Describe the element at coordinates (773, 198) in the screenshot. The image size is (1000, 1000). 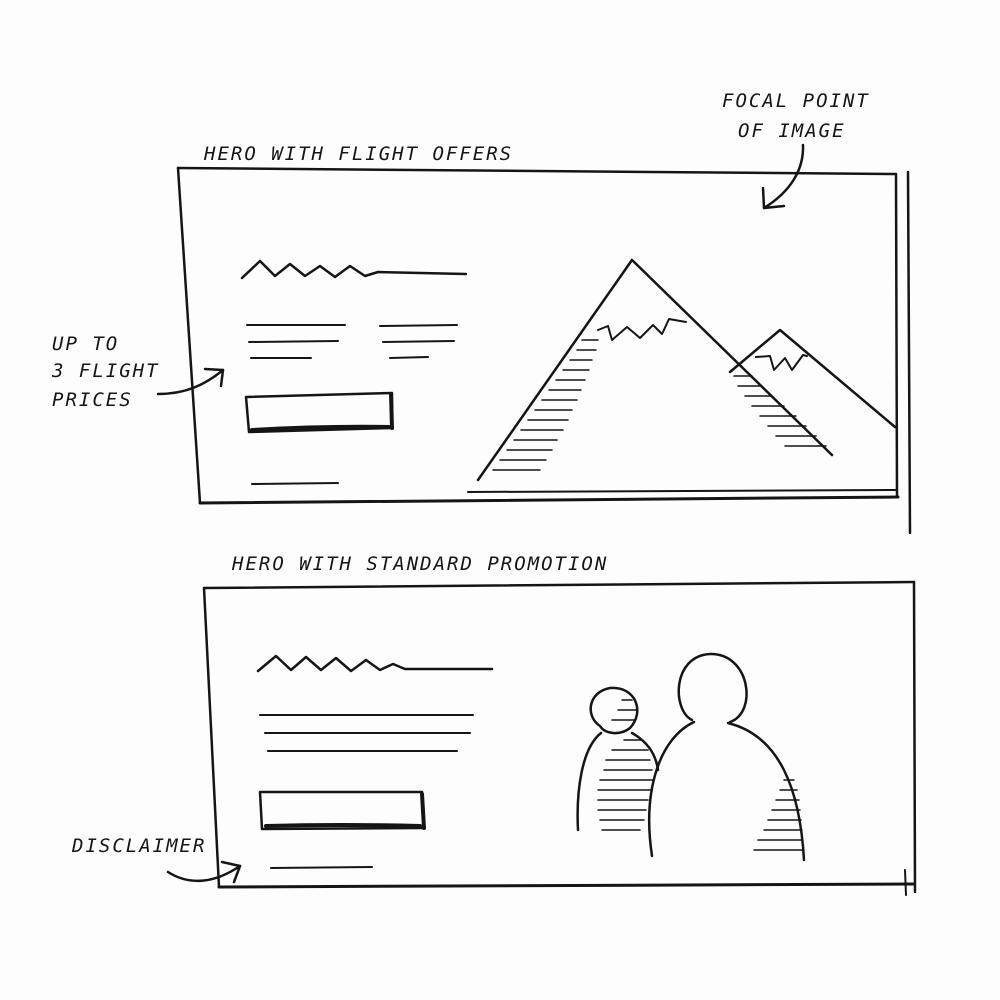
I see `arrowhead-icon` at that location.